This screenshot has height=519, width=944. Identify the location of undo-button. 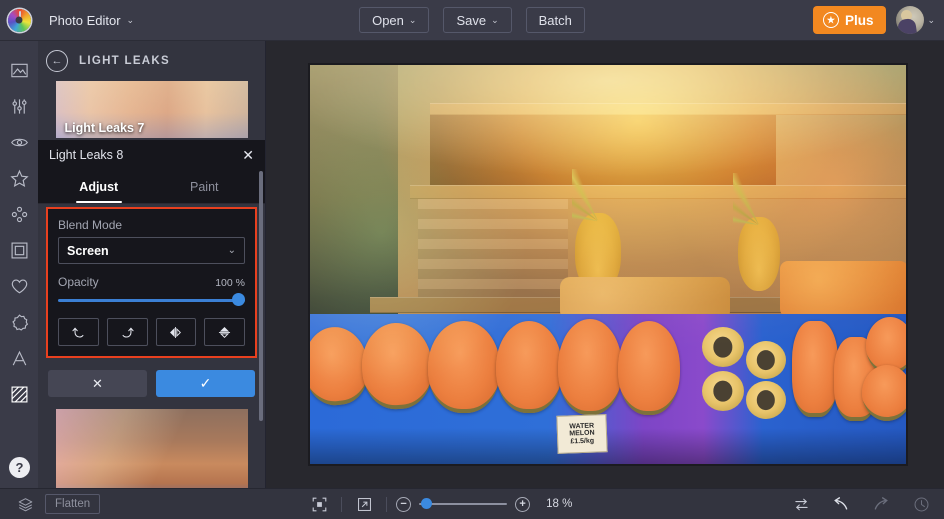
(841, 504).